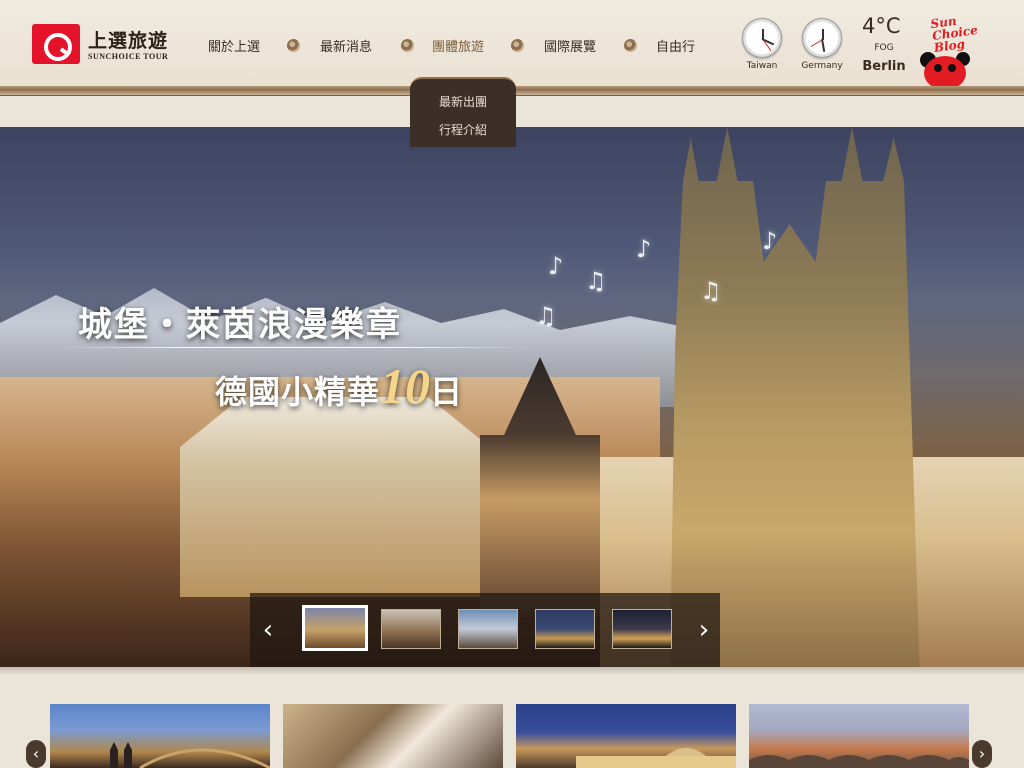 The height and width of the screenshot is (768, 1024). Describe the element at coordinates (463, 101) in the screenshot. I see `dropdown-item-latest-departures: 最新出團` at that location.